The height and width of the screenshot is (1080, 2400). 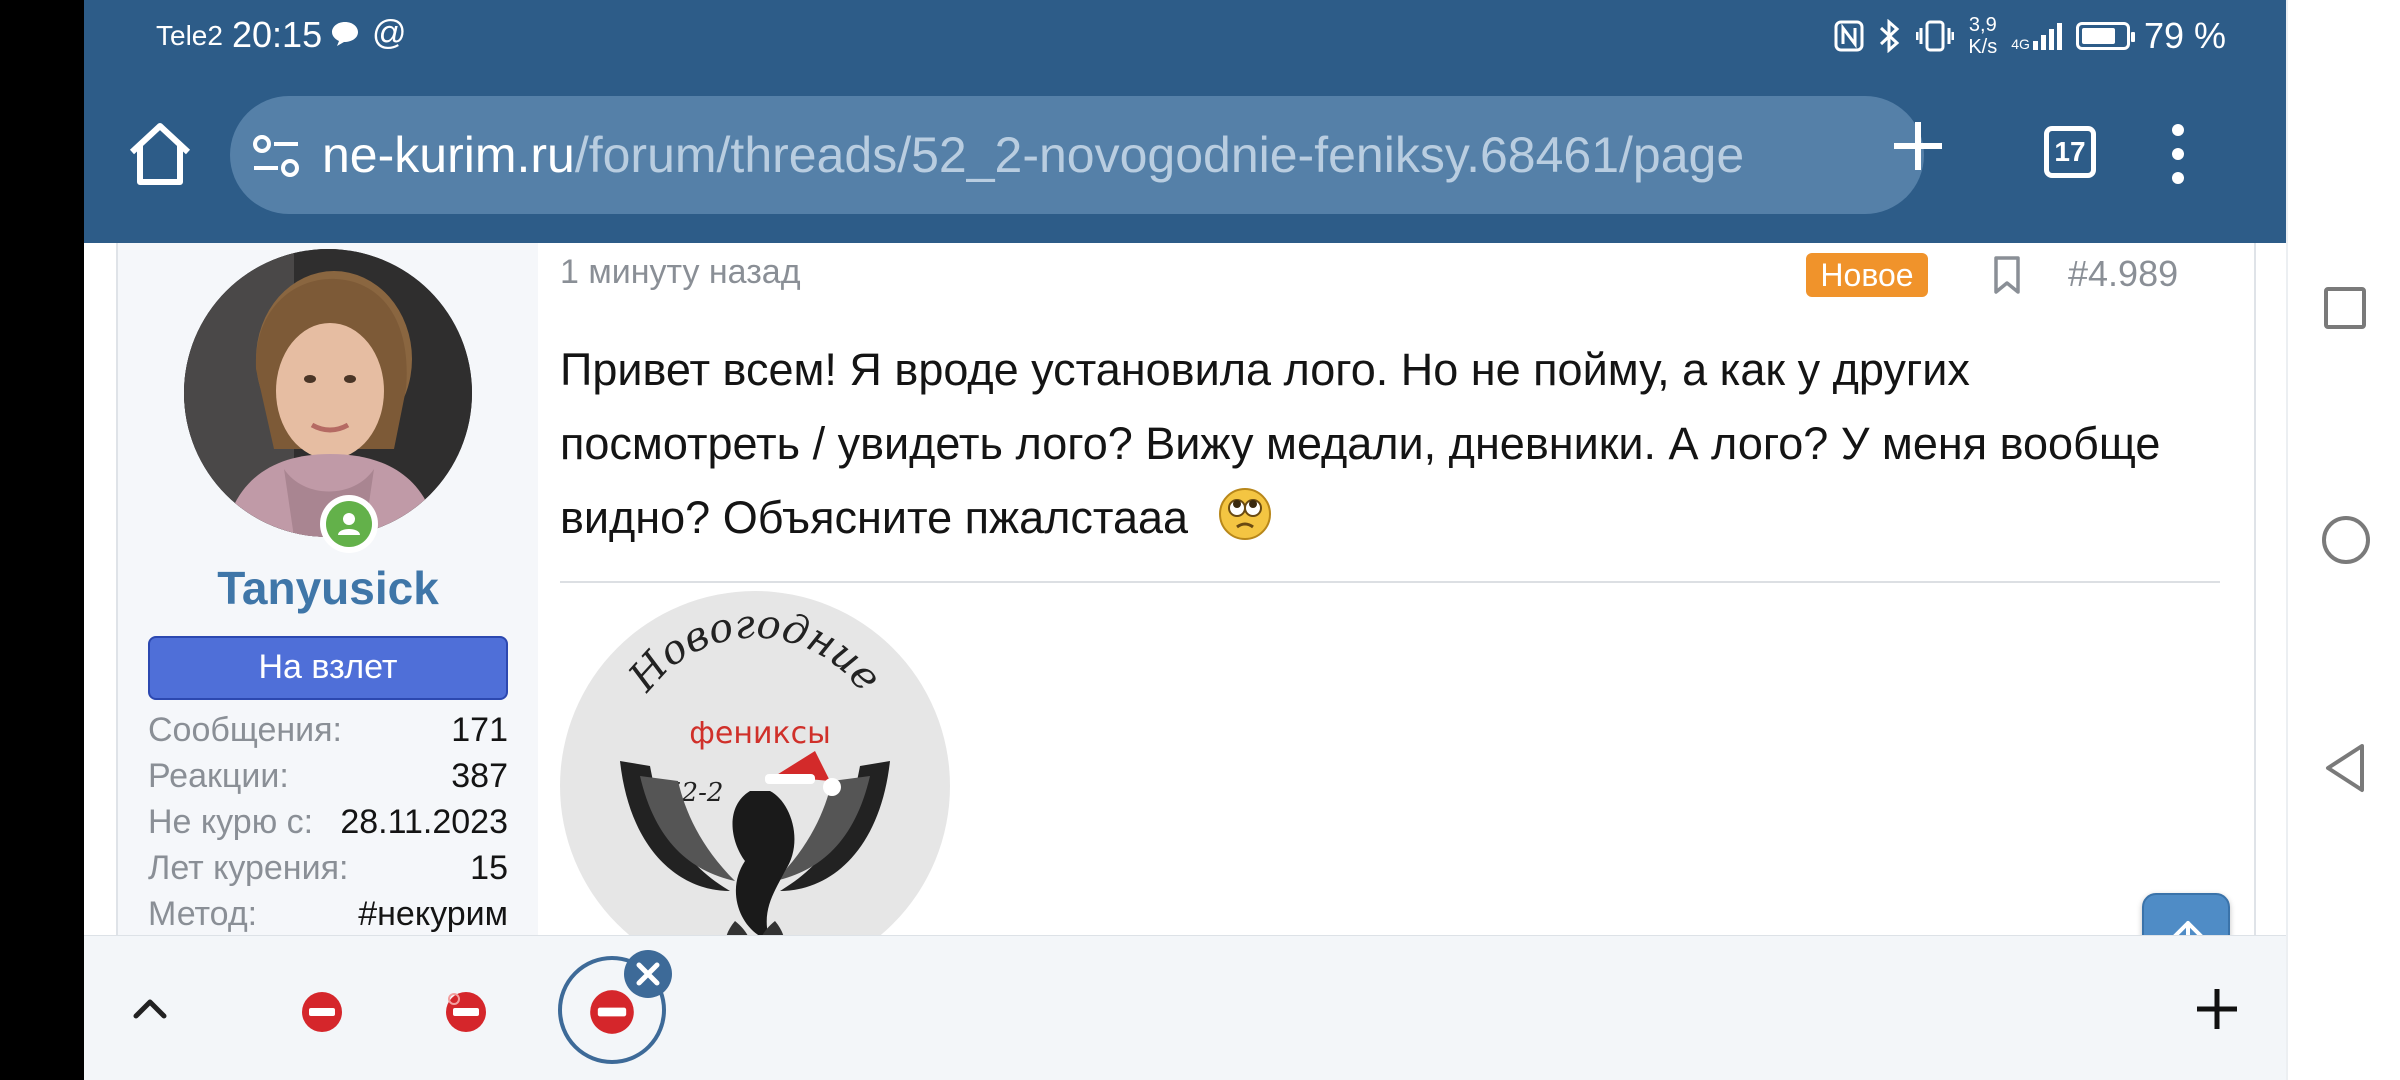 I want to click on close-icon, so click(x=648, y=974).